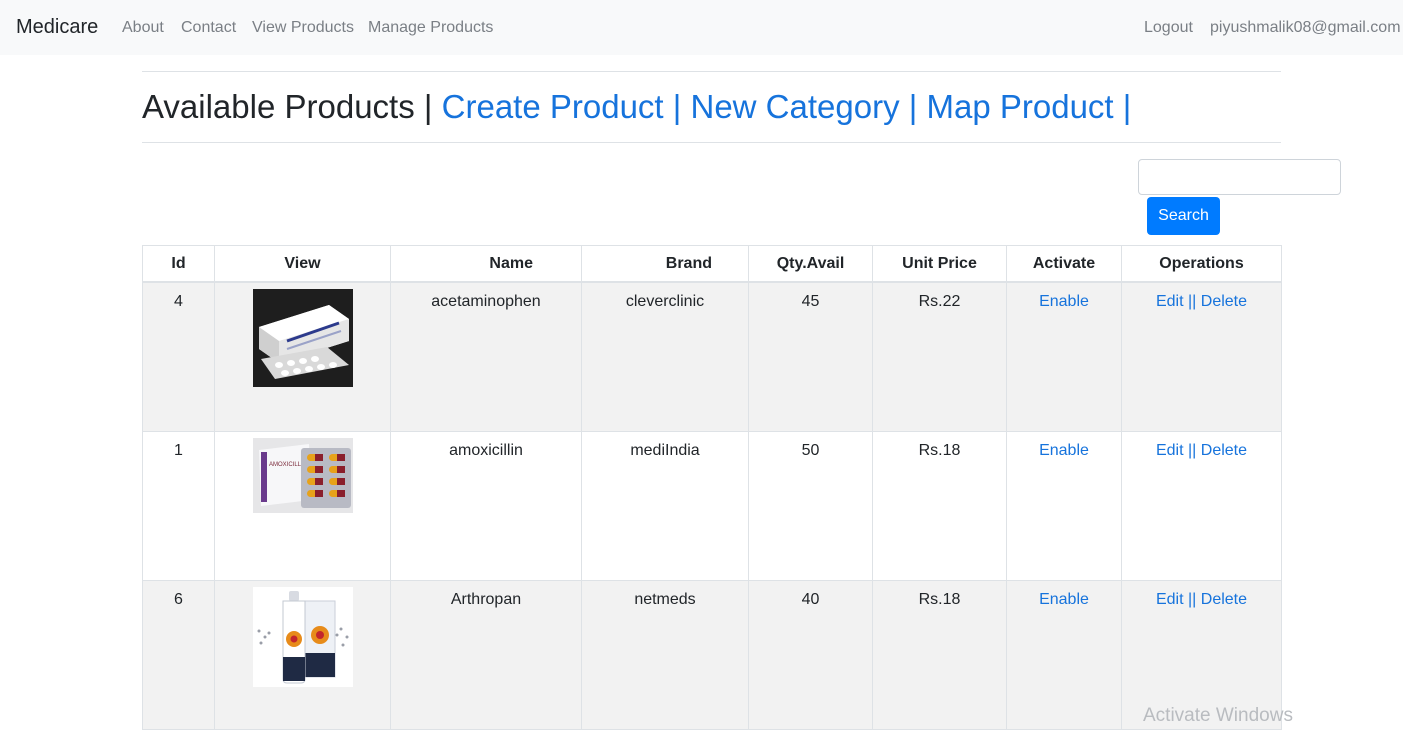  I want to click on top-divider, so click(711, 71).